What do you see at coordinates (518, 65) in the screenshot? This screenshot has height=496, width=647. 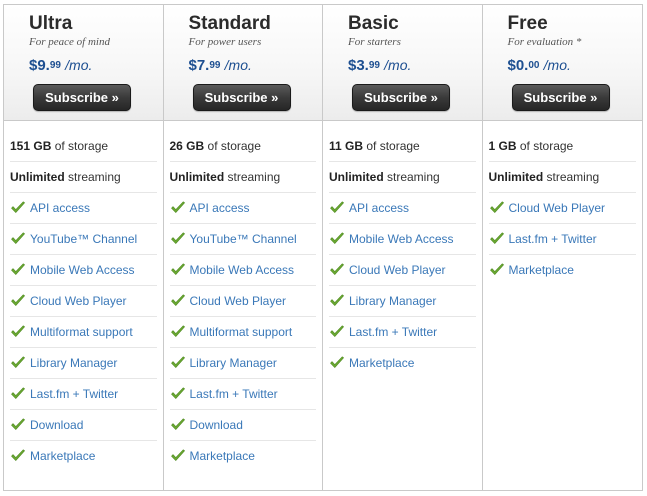 I see `price-main: $0.` at bounding box center [518, 65].